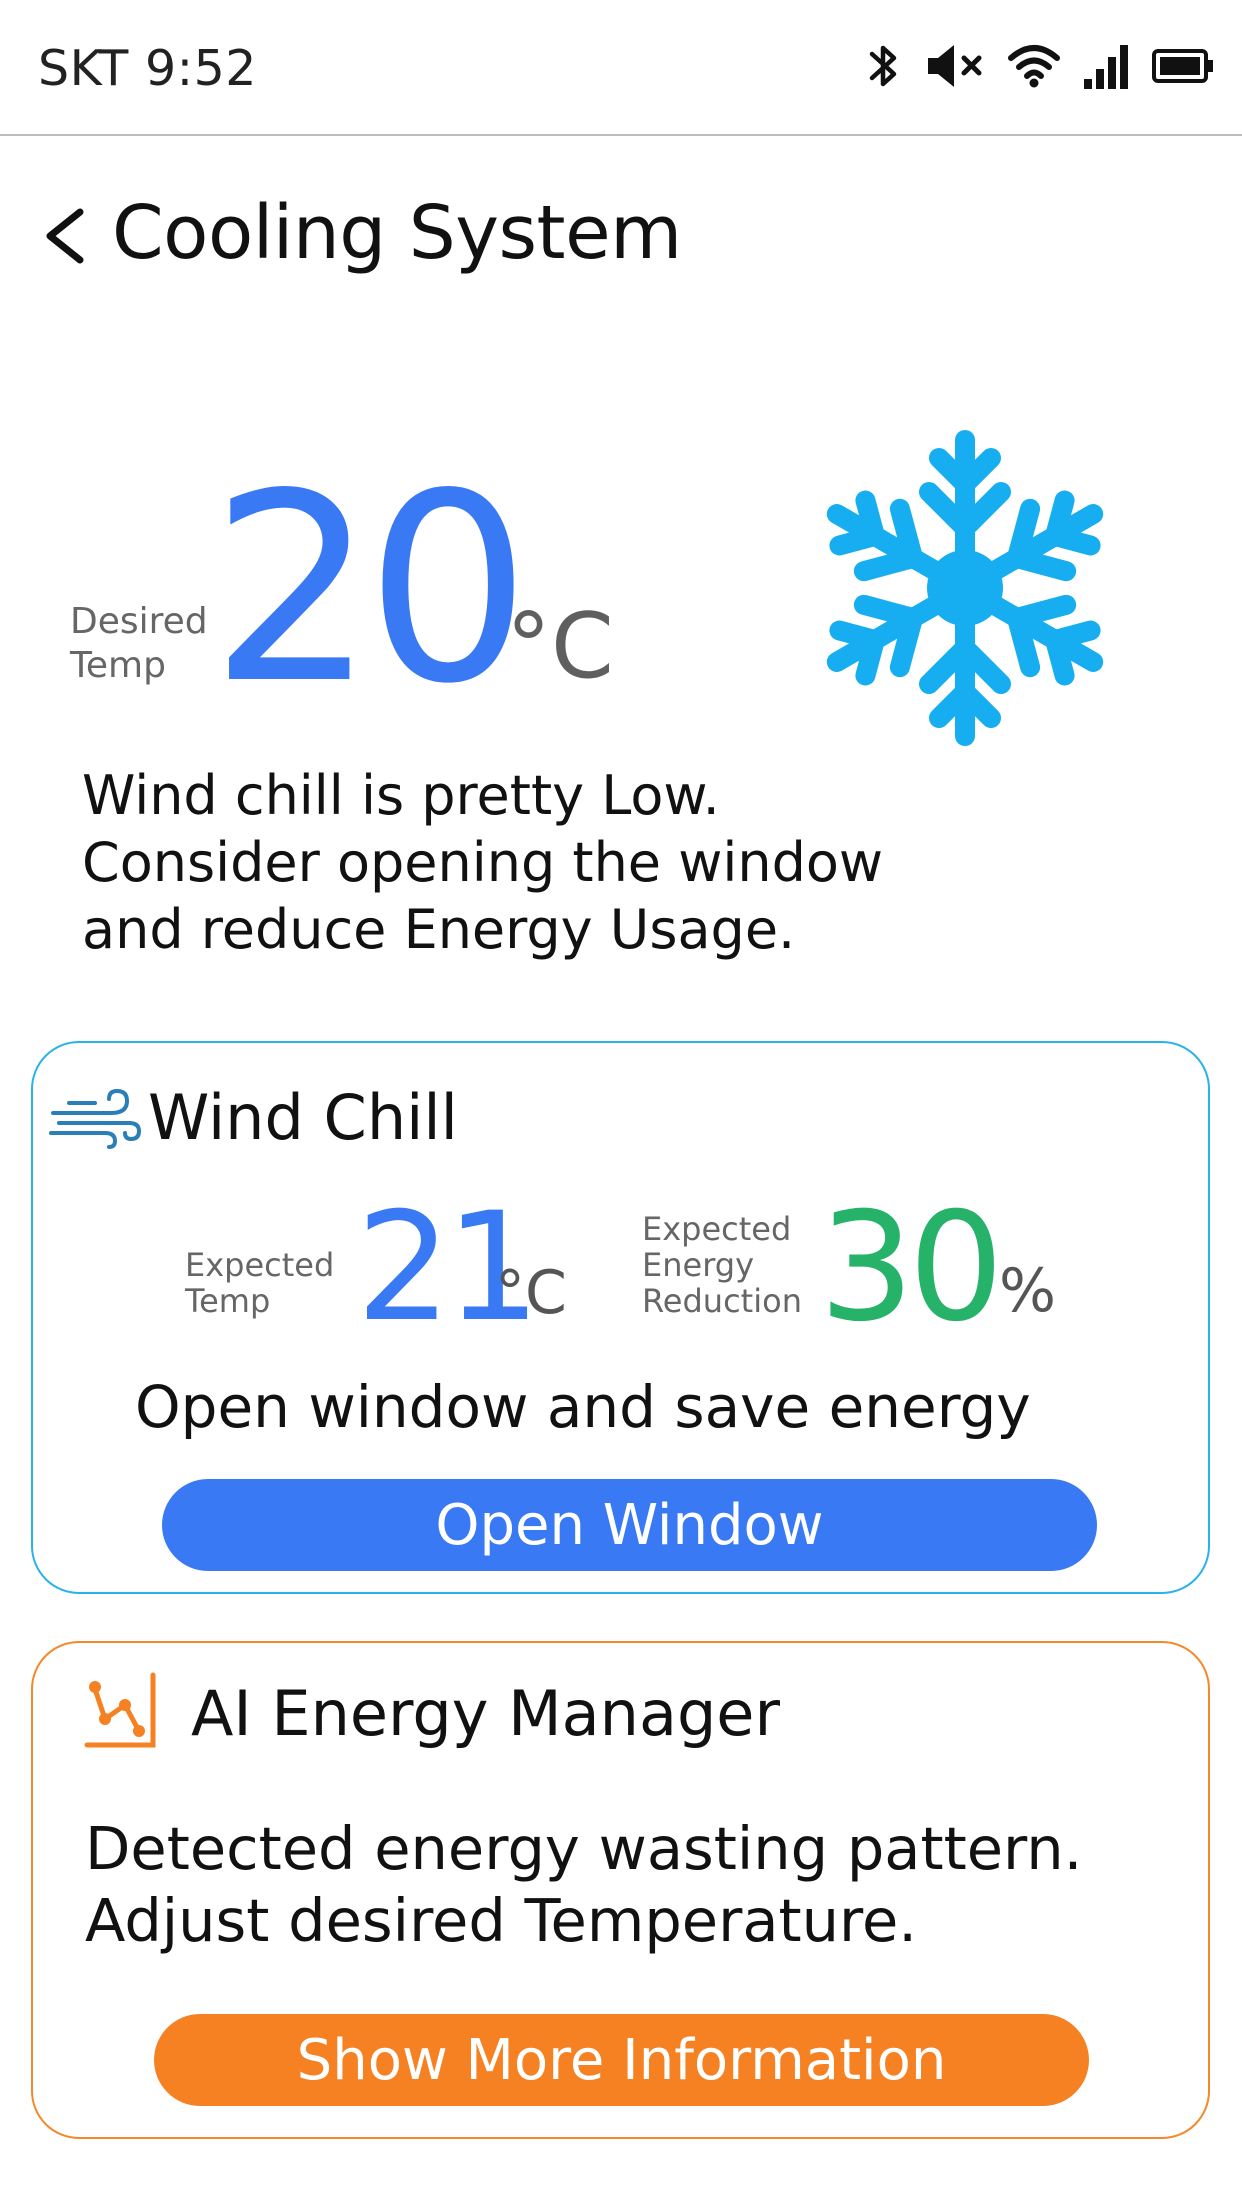 This screenshot has width=1242, height=2208. I want to click on open-window-button: Open Window, so click(629, 1525).